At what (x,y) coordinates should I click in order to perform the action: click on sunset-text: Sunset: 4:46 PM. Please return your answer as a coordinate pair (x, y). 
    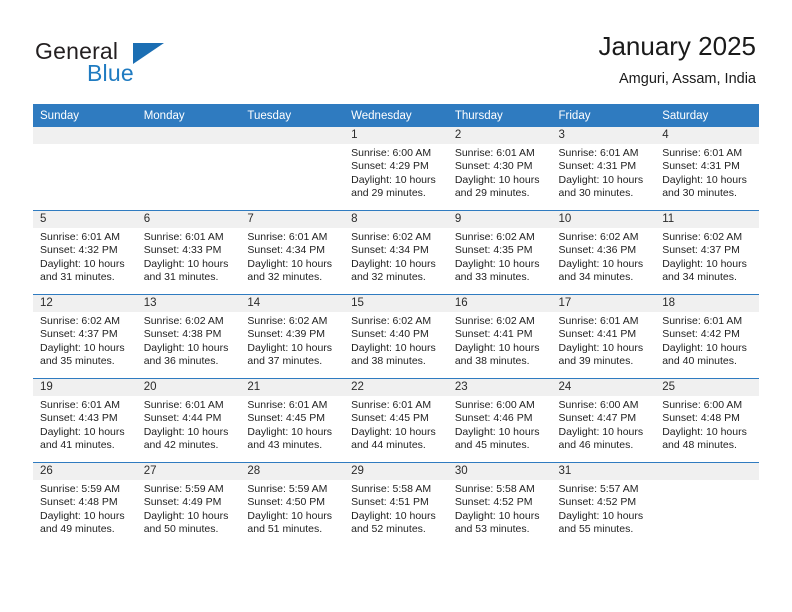
    Looking at the image, I should click on (493, 418).